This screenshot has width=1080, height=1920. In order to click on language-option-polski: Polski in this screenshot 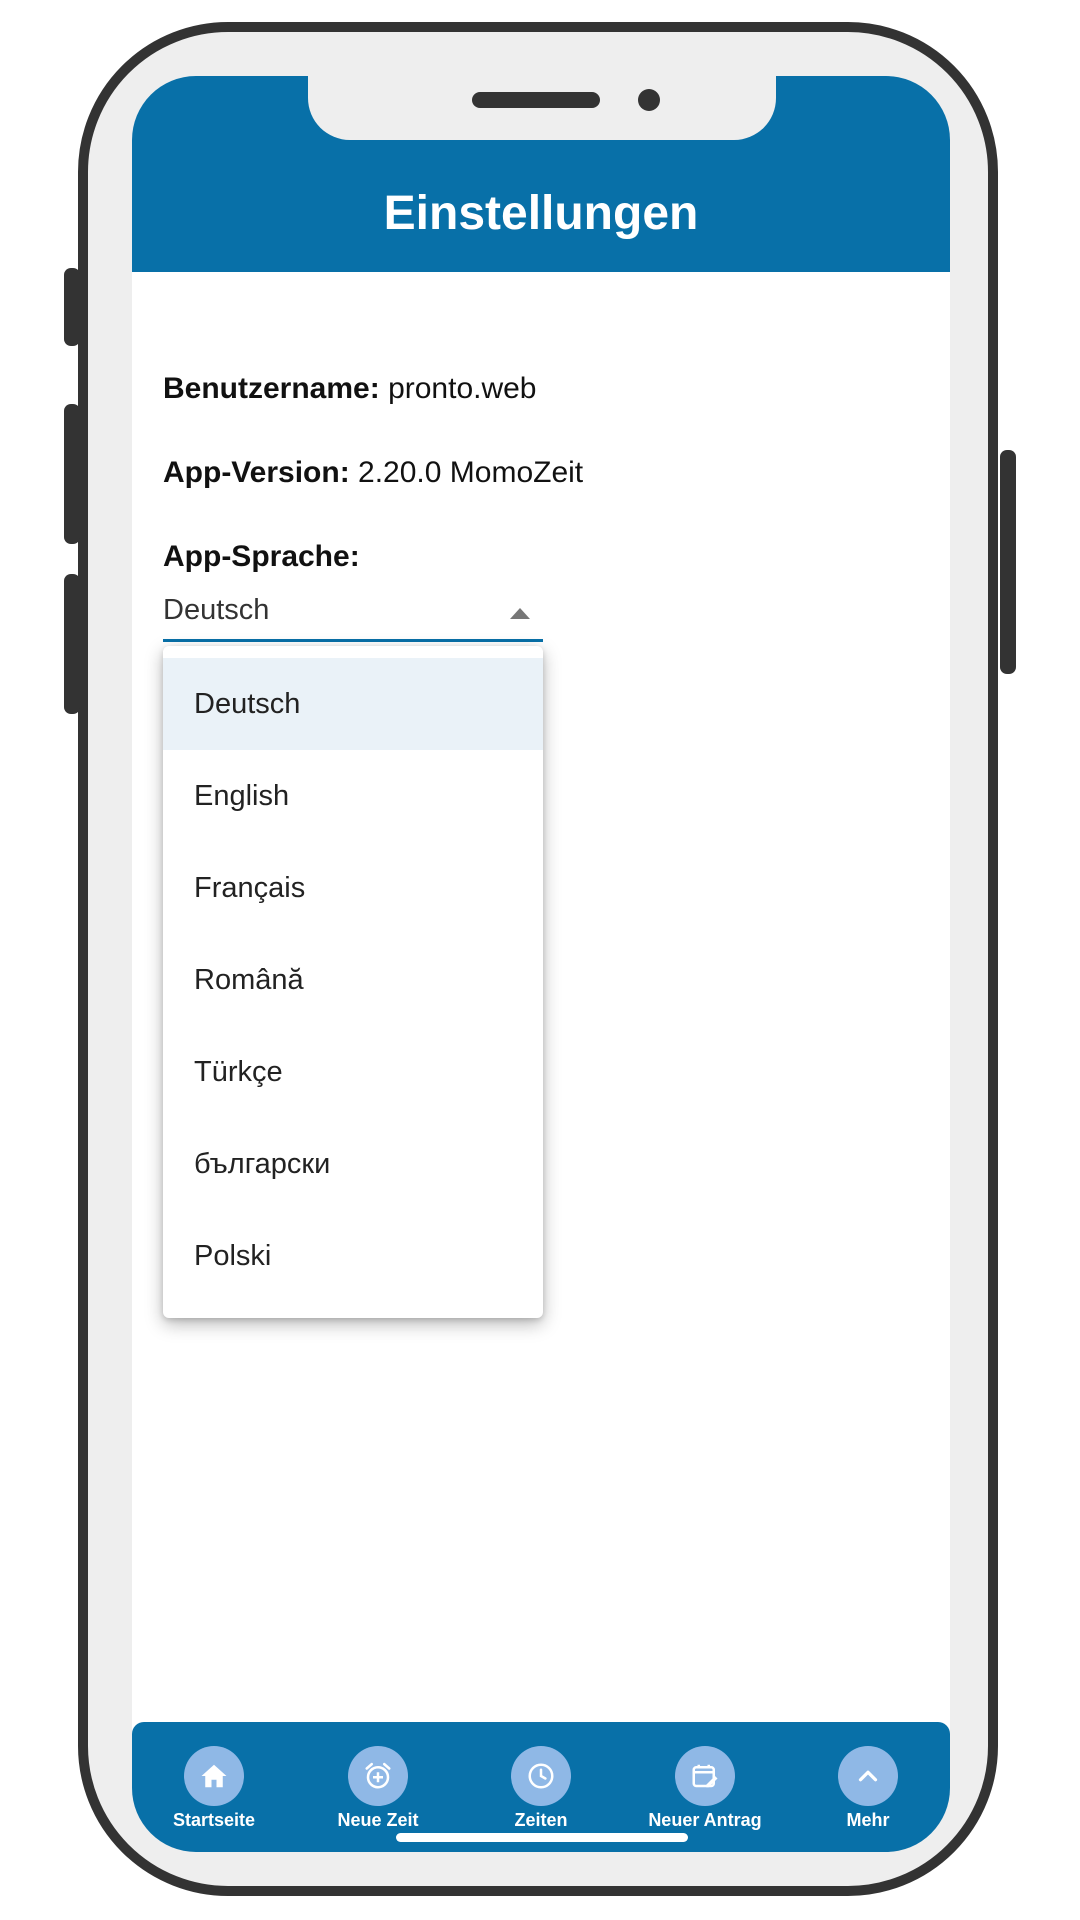, I will do `click(353, 1256)`.